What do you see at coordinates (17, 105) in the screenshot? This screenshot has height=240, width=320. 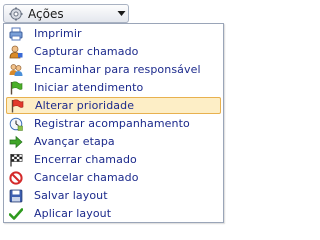 I see `red-flag-icon` at bounding box center [17, 105].